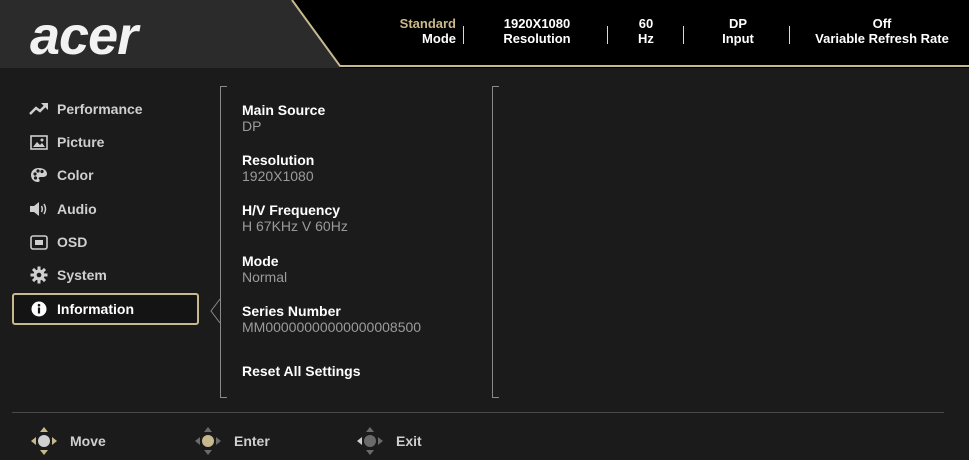 This screenshot has height=460, width=969. I want to click on joystick-enter-icon, so click(208, 441).